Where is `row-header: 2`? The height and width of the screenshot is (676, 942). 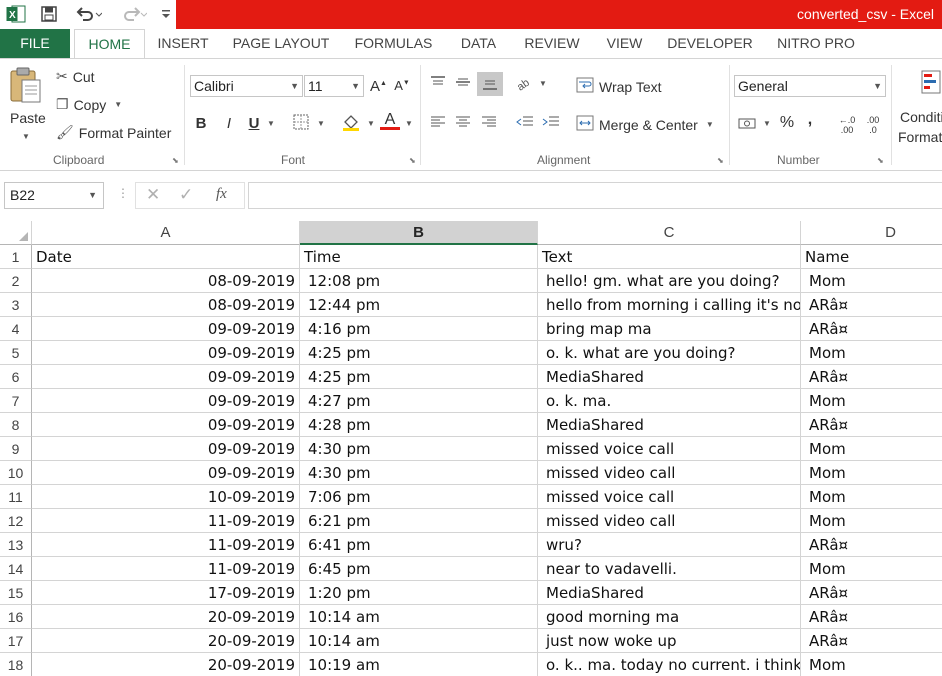 row-header: 2 is located at coordinates (16, 281).